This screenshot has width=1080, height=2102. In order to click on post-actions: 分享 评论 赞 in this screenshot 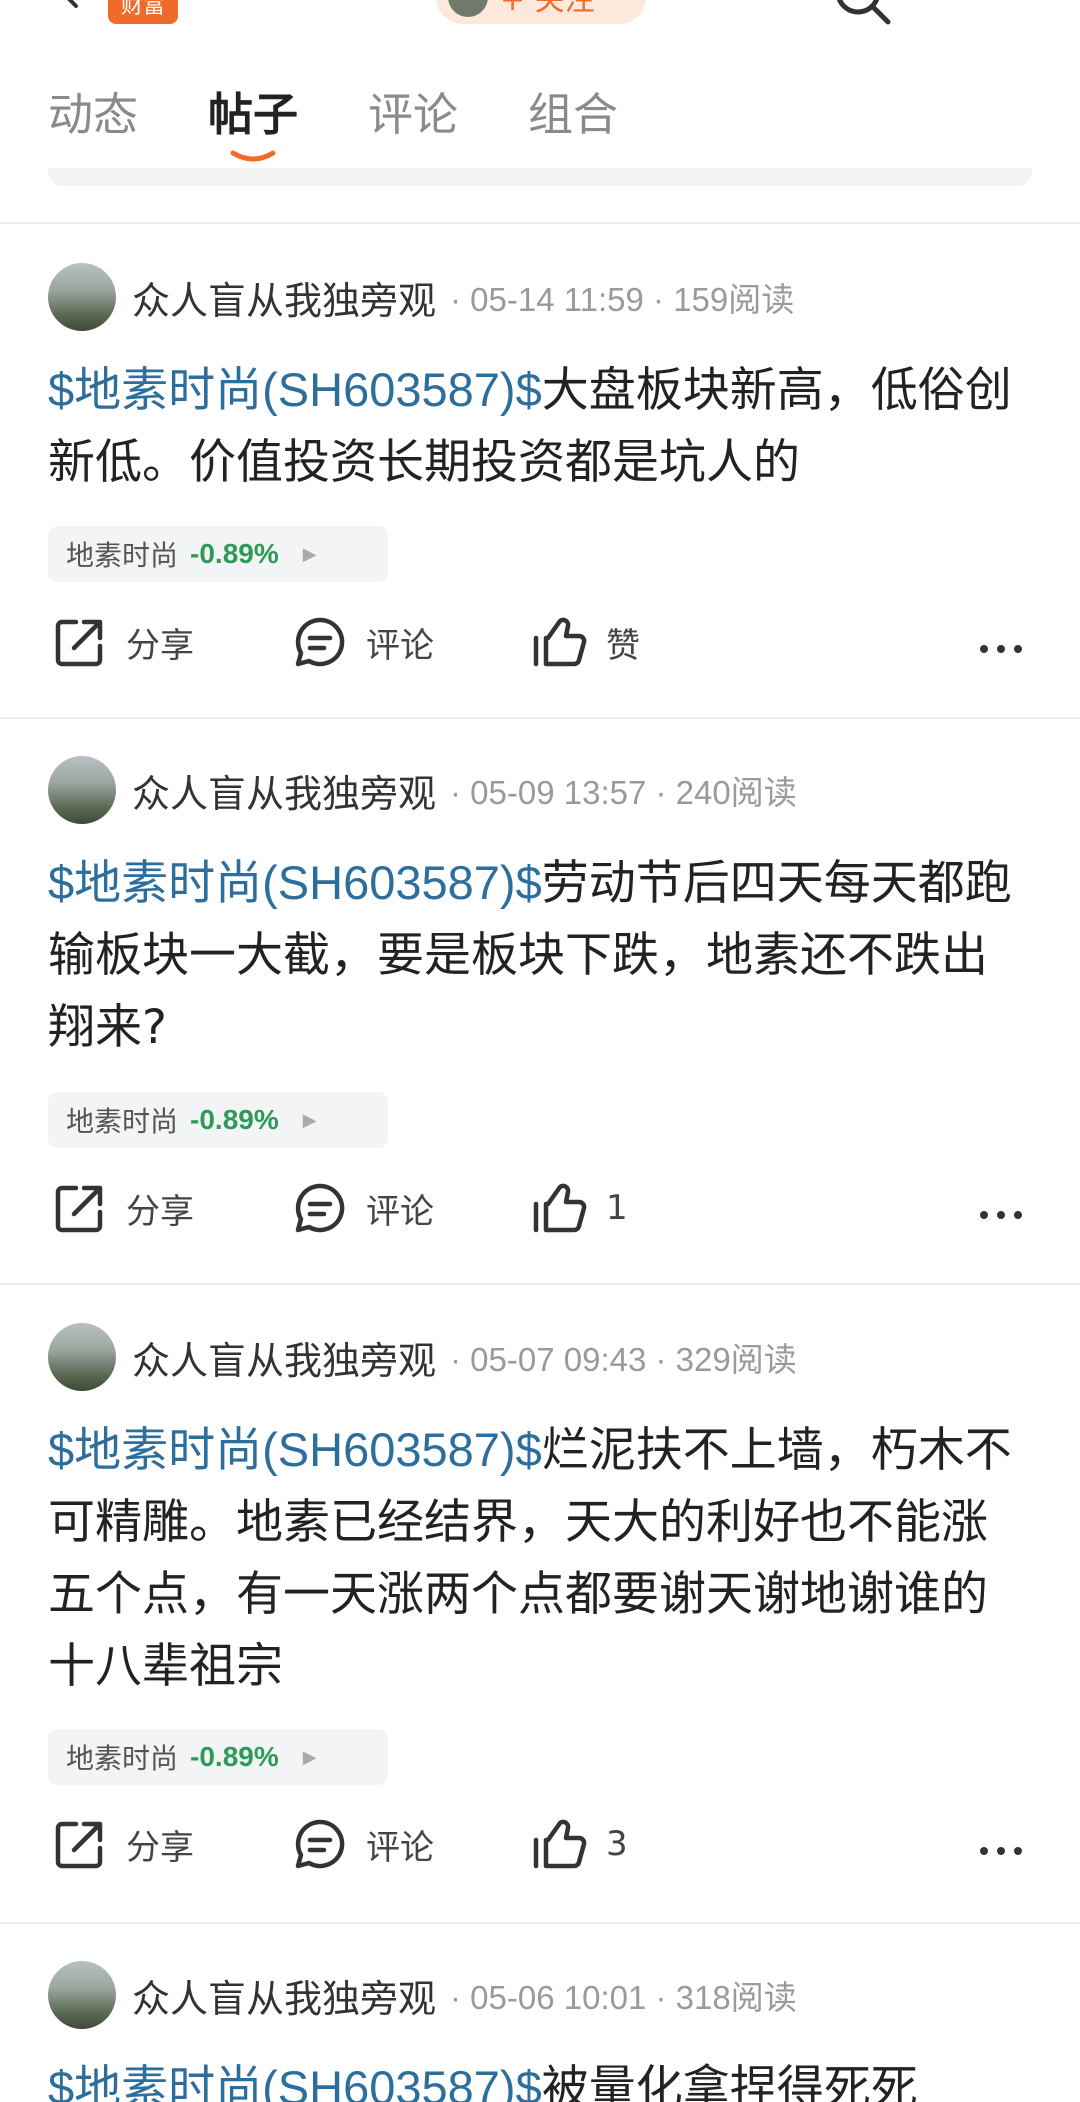, I will do `click(540, 649)`.